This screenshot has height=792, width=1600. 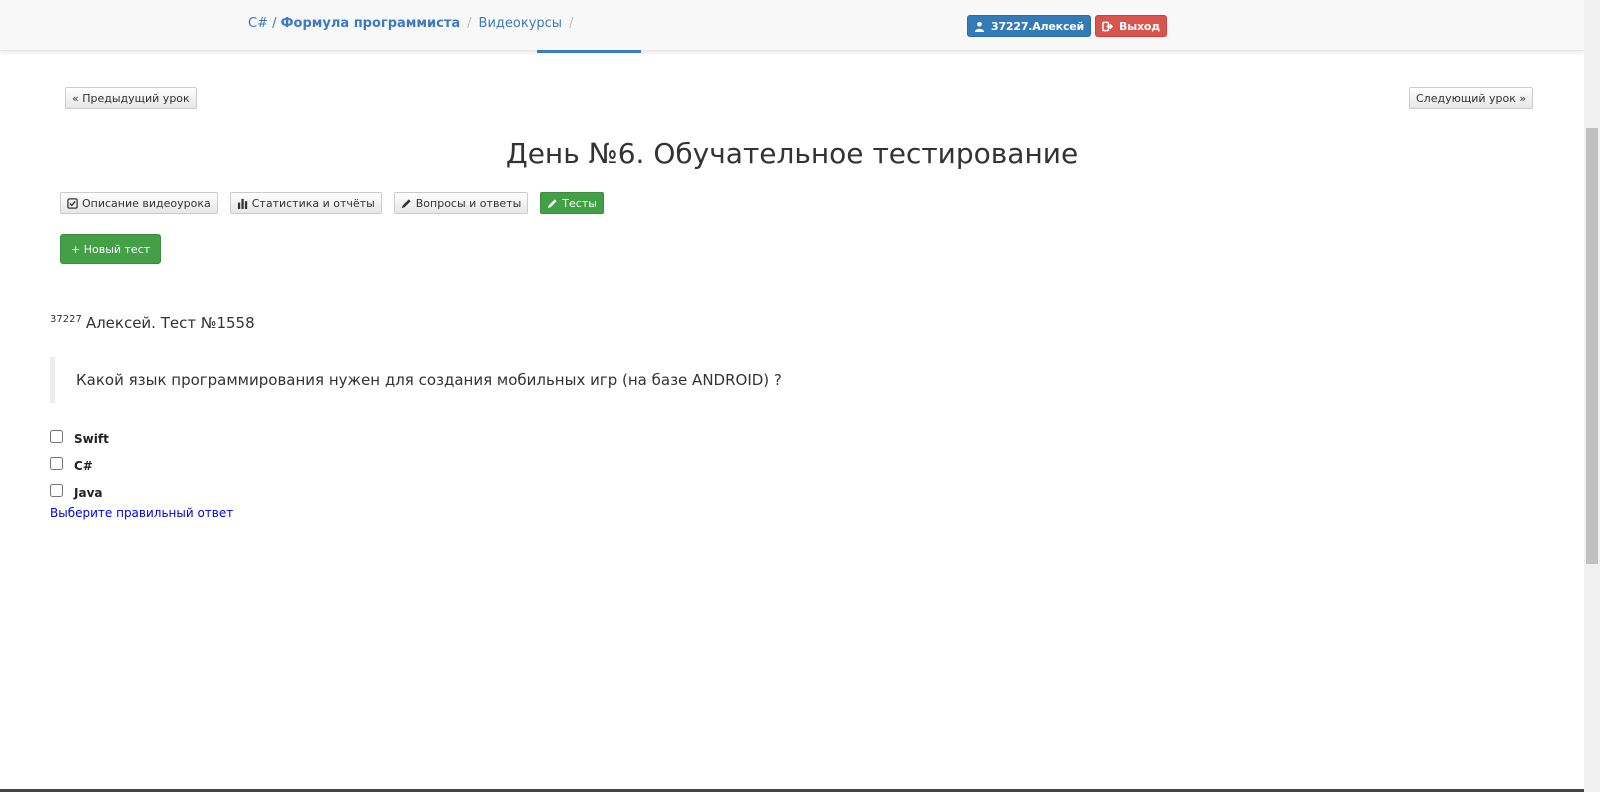 I want to click on tab-label: Описание видеоурока, so click(x=146, y=203).